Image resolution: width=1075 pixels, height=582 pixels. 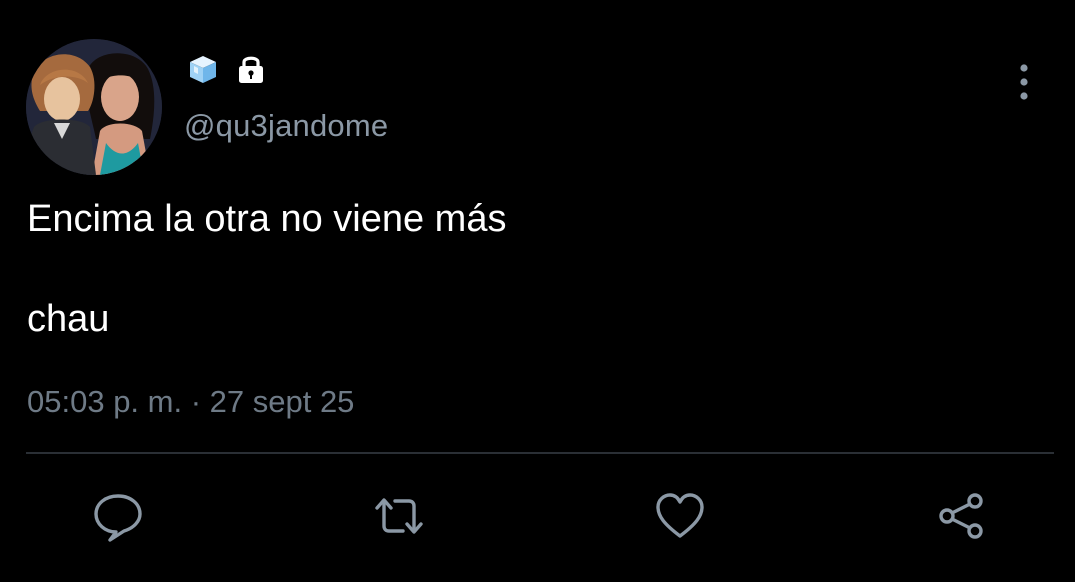 I want to click on divider, so click(x=540, y=453).